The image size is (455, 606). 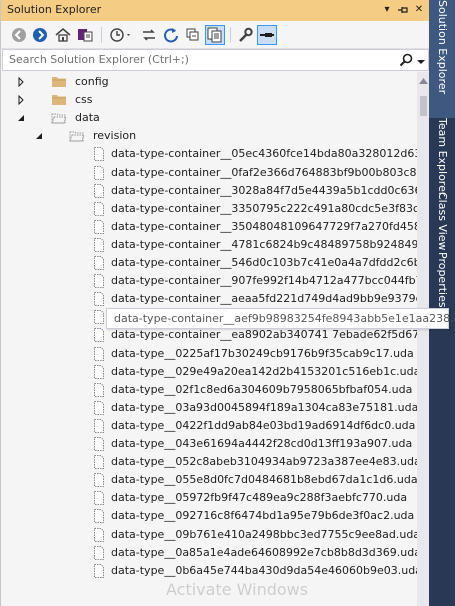 What do you see at coordinates (87, 118) in the screenshot?
I see `tree-item-label: data` at bounding box center [87, 118].